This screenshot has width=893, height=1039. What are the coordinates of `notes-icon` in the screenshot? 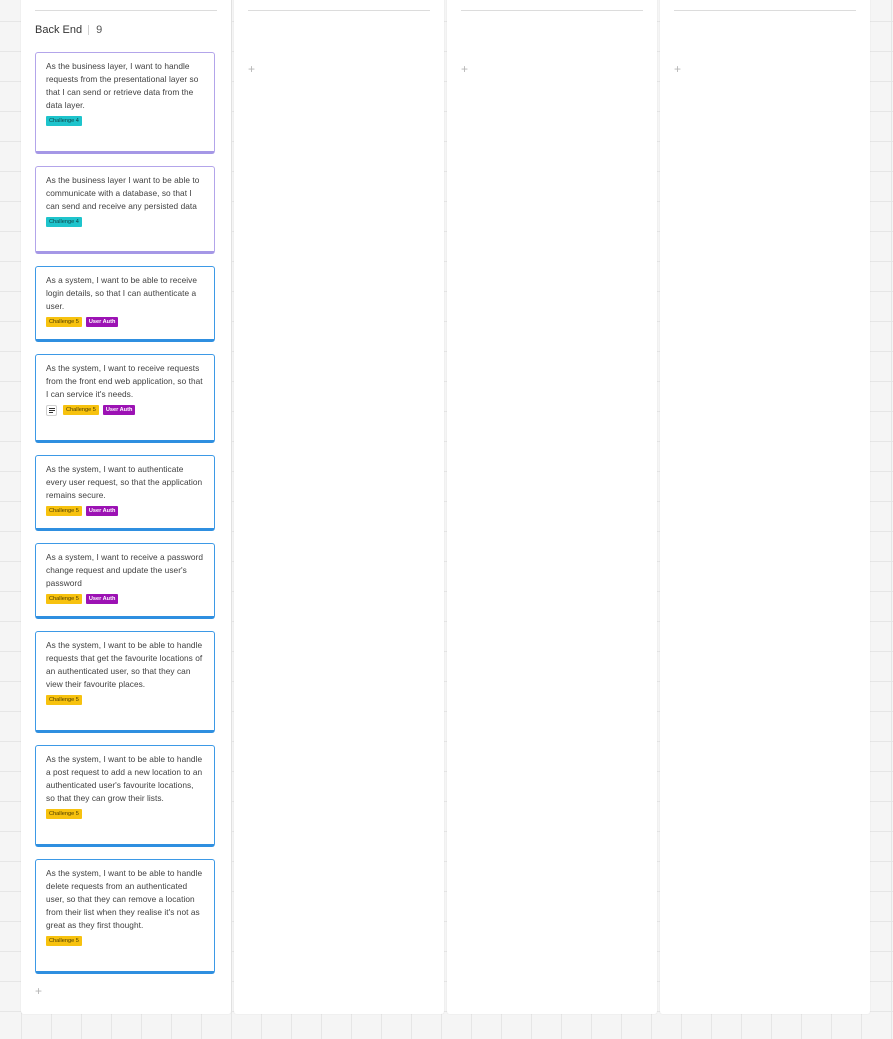 It's located at (51, 410).